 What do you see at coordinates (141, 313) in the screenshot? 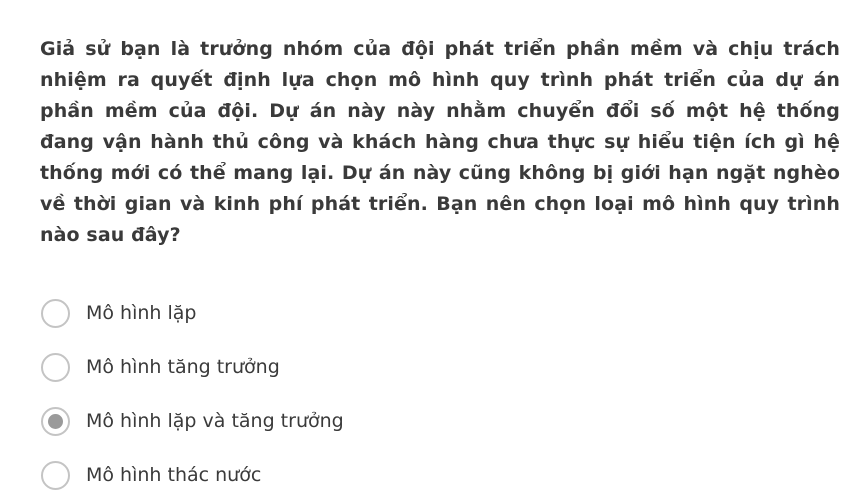
I see `option-label: Mô hình lặp` at bounding box center [141, 313].